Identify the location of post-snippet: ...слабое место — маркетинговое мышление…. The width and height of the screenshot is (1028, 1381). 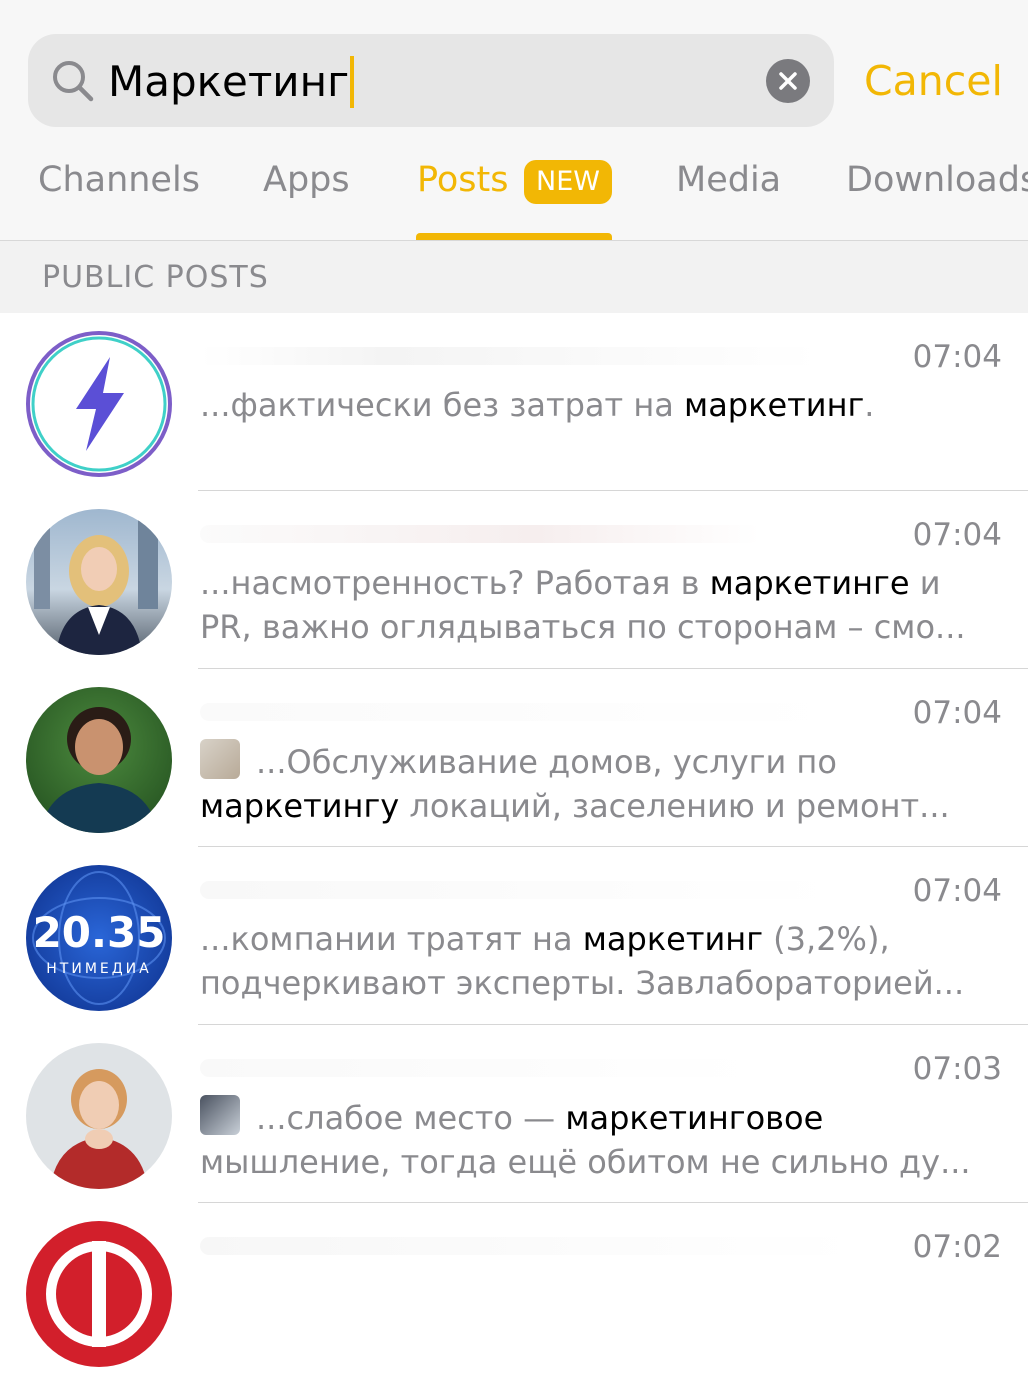
(602, 1139).